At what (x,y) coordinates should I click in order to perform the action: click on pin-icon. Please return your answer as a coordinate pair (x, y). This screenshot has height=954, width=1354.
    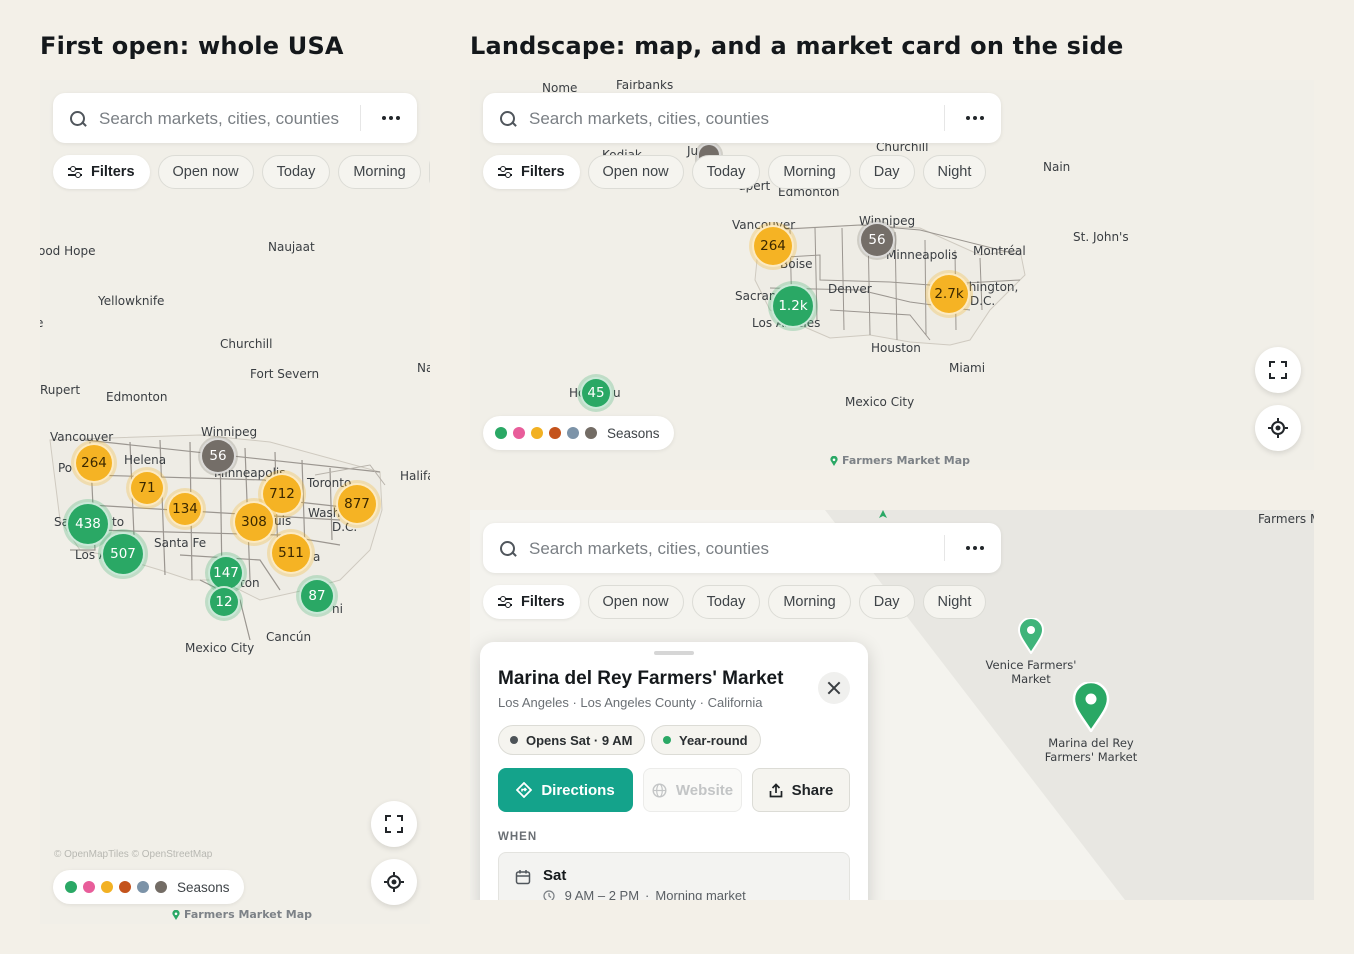
    Looking at the image, I should click on (834, 460).